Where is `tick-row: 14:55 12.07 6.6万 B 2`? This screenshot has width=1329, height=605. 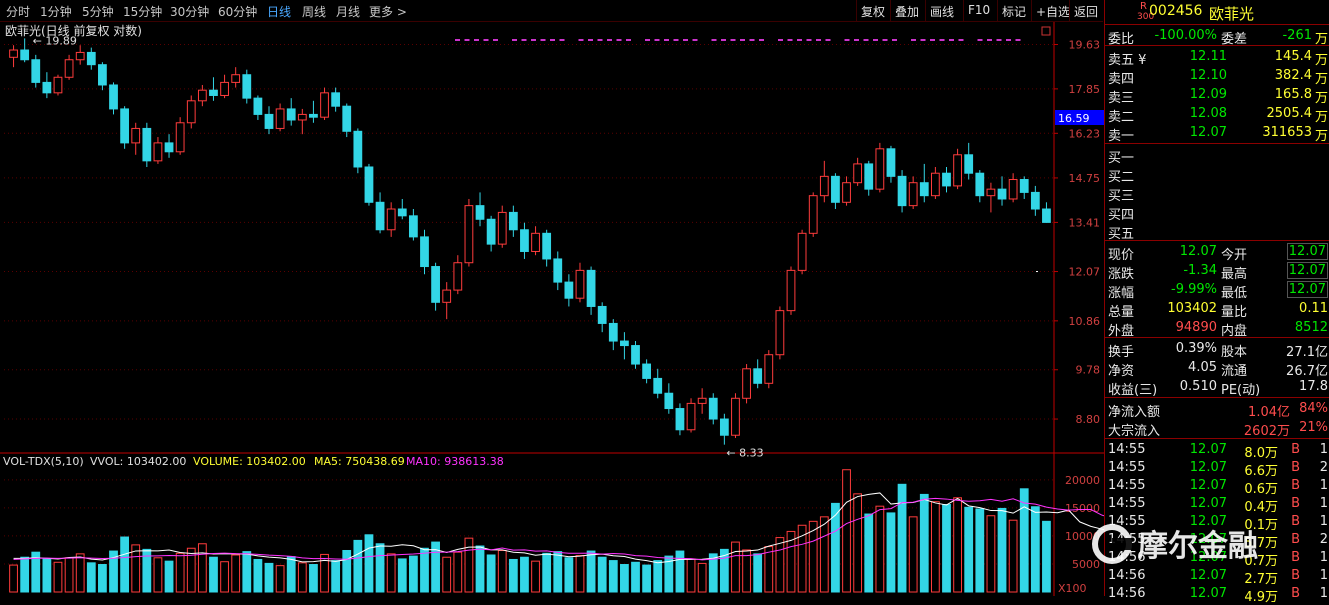
tick-row: 14:55 12.07 6.6万 B 2 is located at coordinates (1217, 469).